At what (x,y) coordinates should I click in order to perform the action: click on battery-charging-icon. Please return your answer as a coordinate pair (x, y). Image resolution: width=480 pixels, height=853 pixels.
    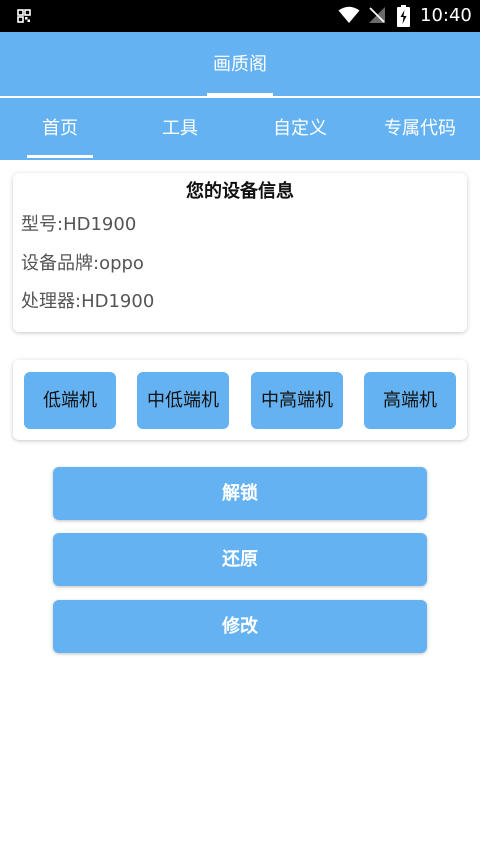
    Looking at the image, I should click on (403, 16).